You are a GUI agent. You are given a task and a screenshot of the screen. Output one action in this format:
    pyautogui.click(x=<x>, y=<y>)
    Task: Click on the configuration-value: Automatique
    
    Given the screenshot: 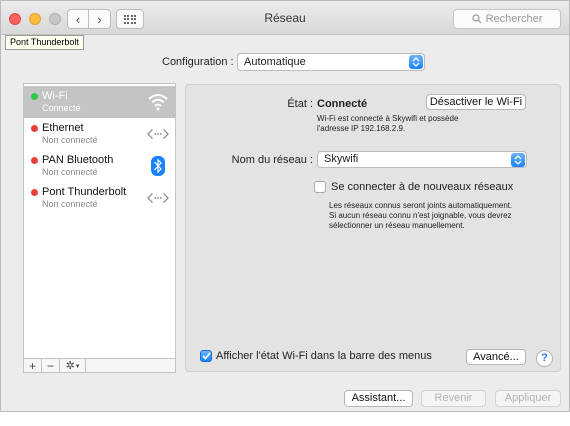 What is the action you would take?
    pyautogui.click(x=275, y=62)
    